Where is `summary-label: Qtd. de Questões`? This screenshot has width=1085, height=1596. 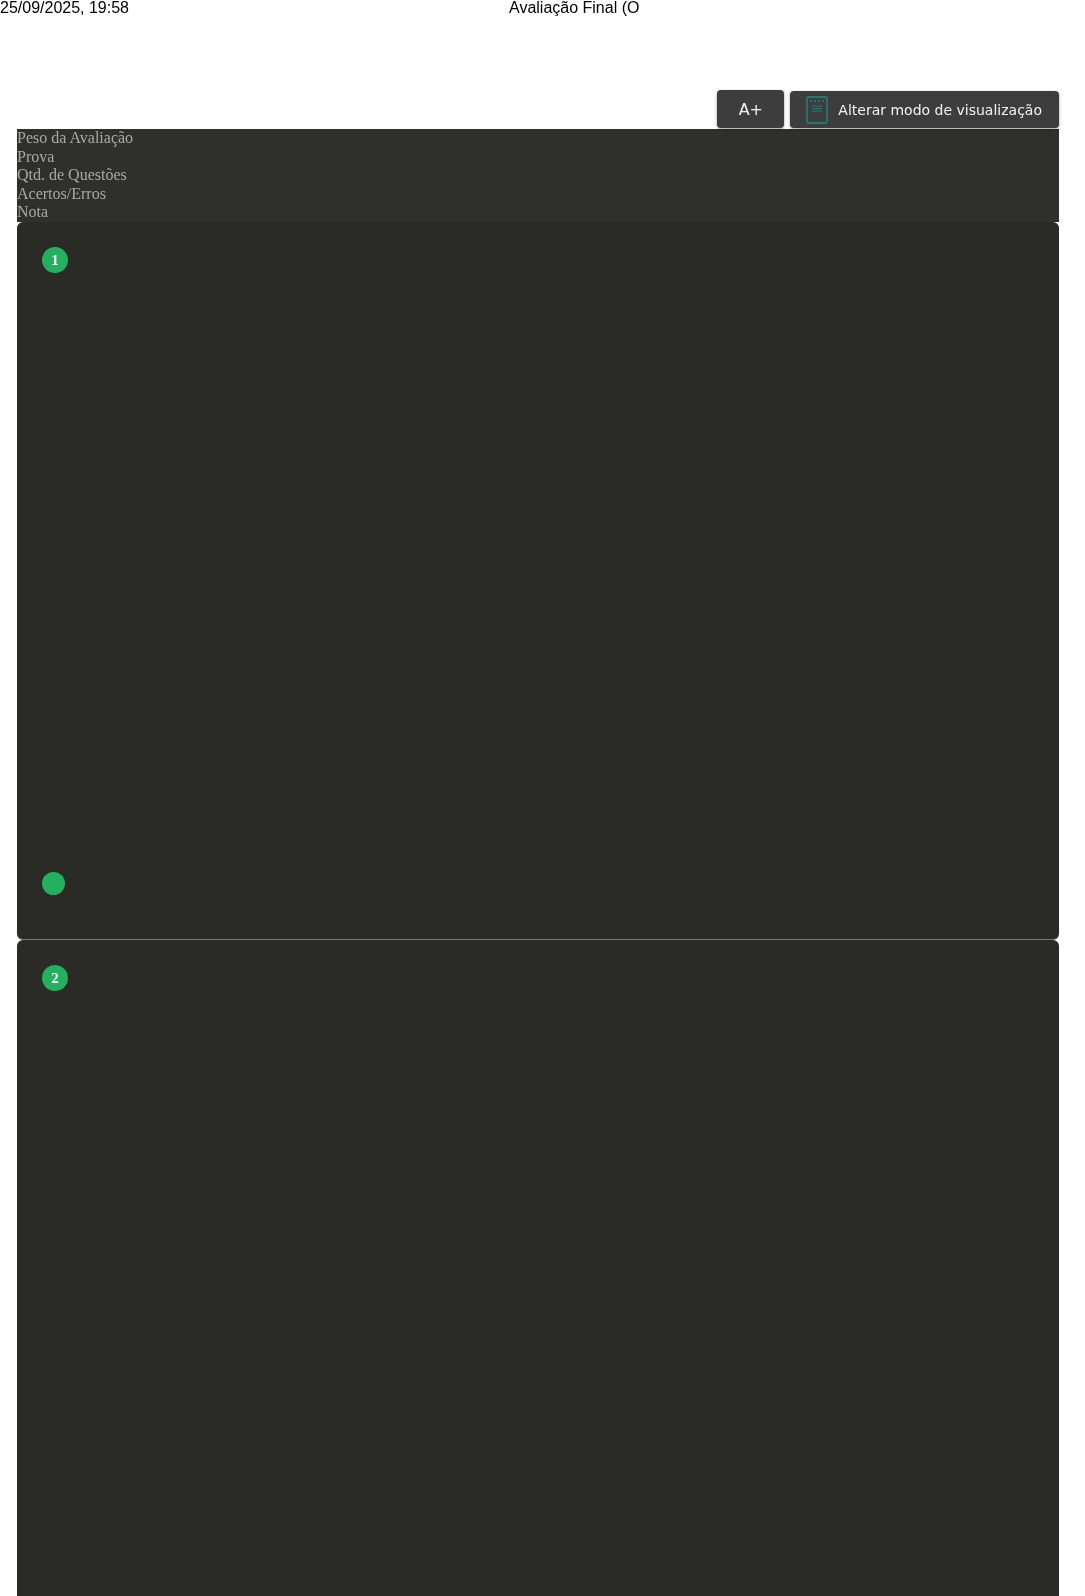
summary-label: Qtd. de Questões is located at coordinates (72, 175).